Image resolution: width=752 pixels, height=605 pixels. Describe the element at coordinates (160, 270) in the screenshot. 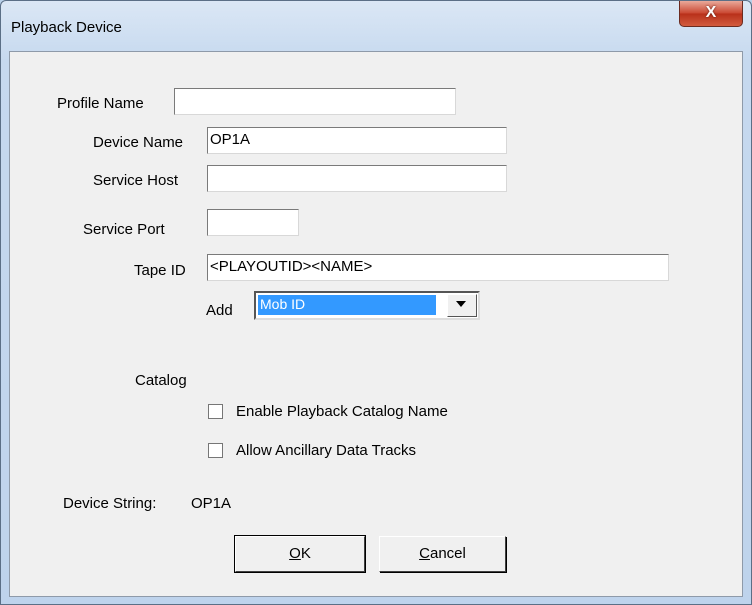

I see `tape-id-label: Tape ID` at that location.